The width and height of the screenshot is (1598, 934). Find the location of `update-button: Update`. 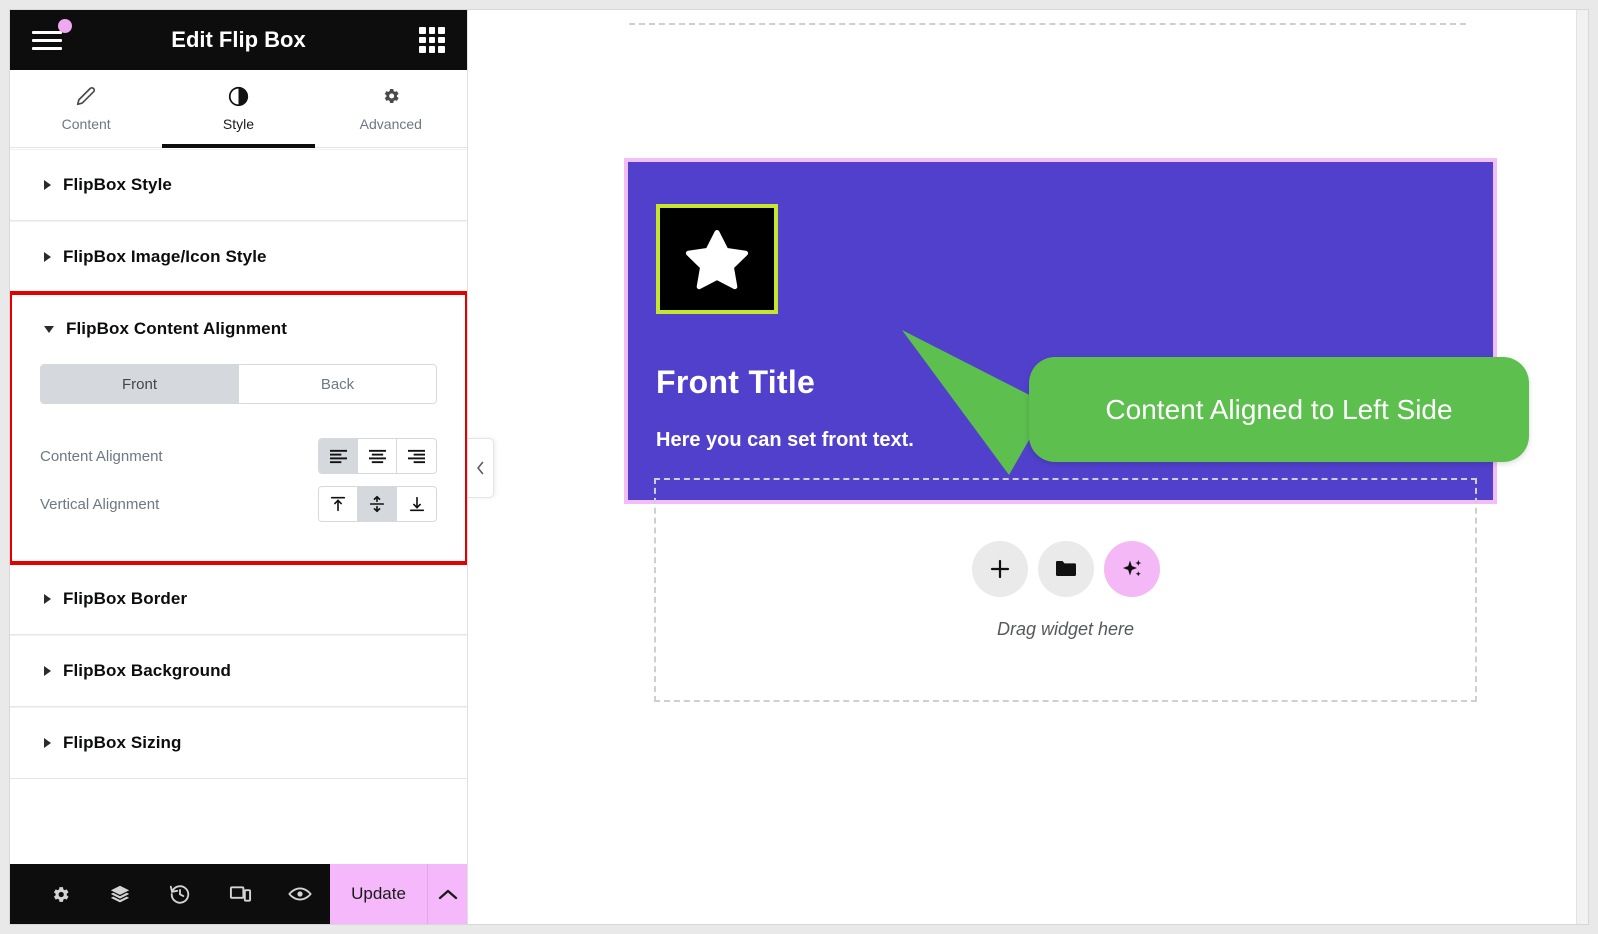

update-button: Update is located at coordinates (379, 894).